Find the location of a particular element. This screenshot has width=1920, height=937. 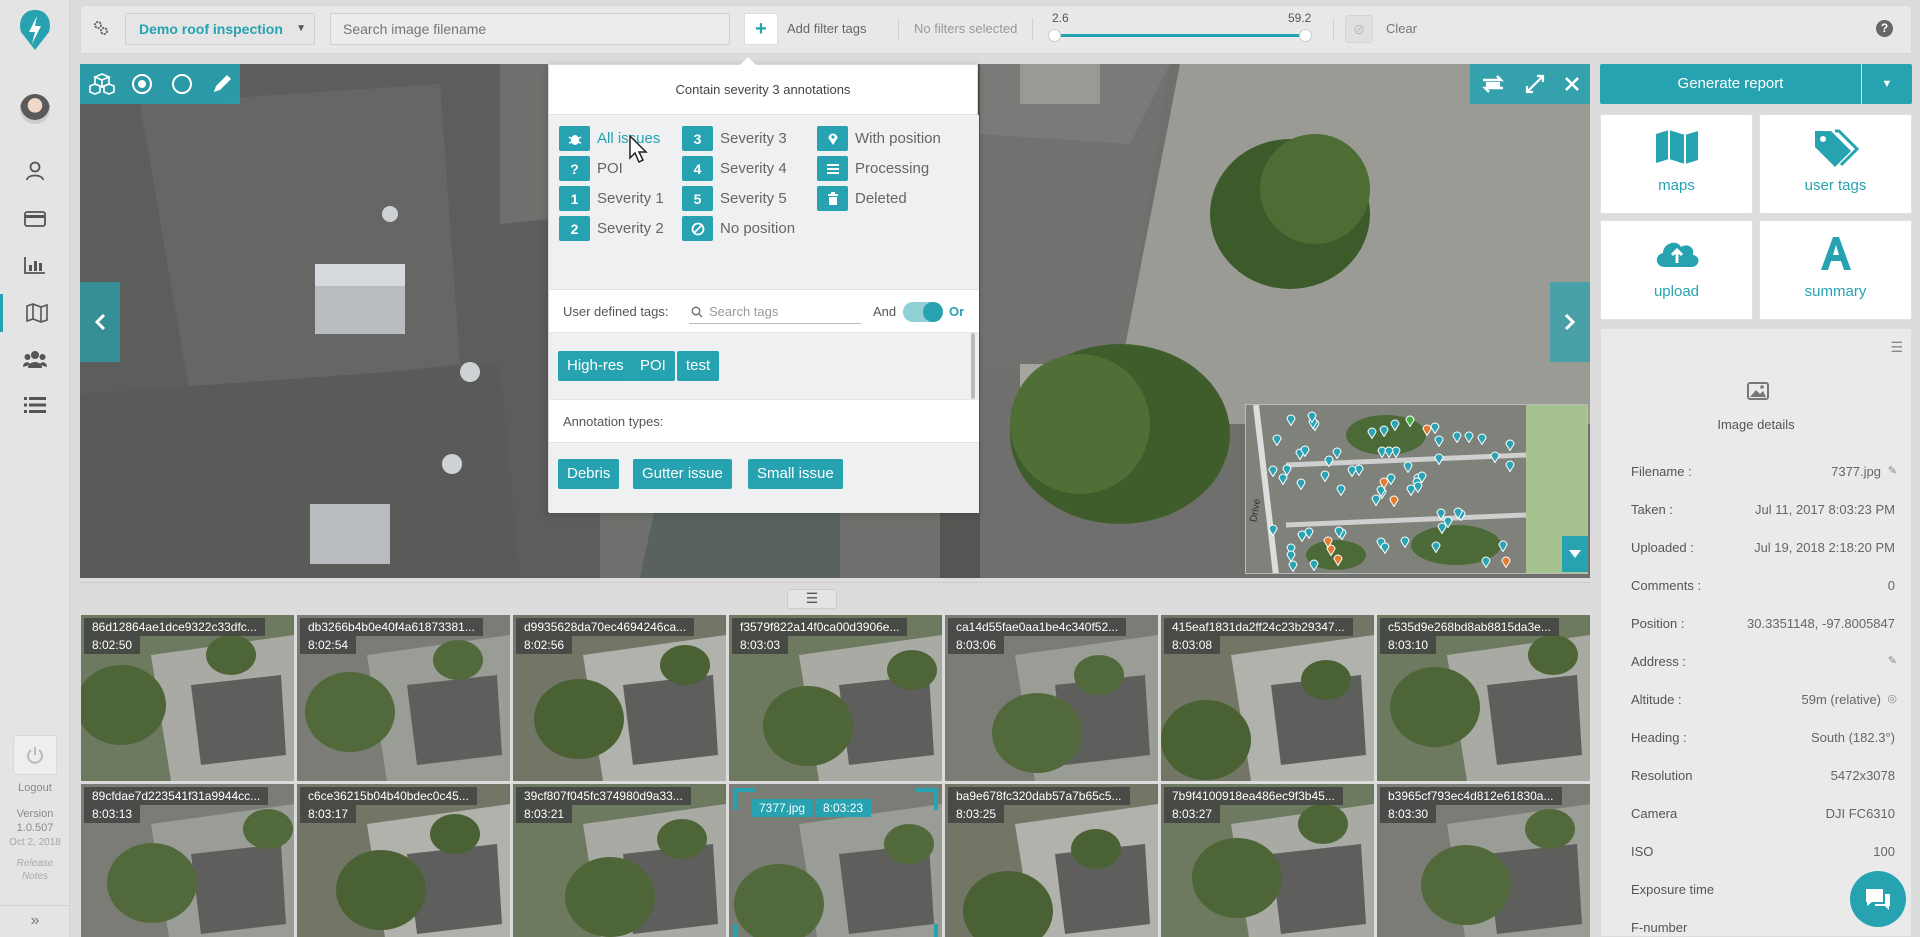

credit-card-icon is located at coordinates (35, 219).